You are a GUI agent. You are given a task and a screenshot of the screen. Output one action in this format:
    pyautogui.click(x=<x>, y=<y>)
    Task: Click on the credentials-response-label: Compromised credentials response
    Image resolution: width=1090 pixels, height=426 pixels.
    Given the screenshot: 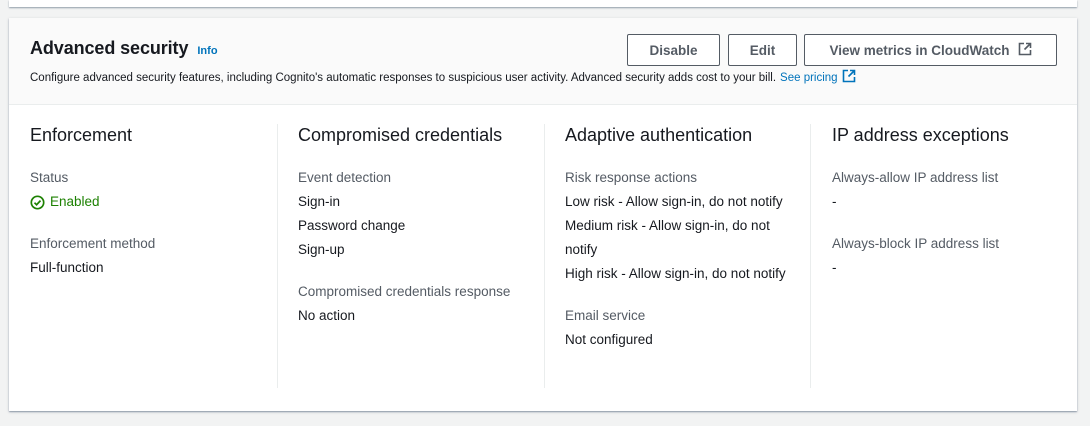 What is the action you would take?
    pyautogui.click(x=404, y=291)
    